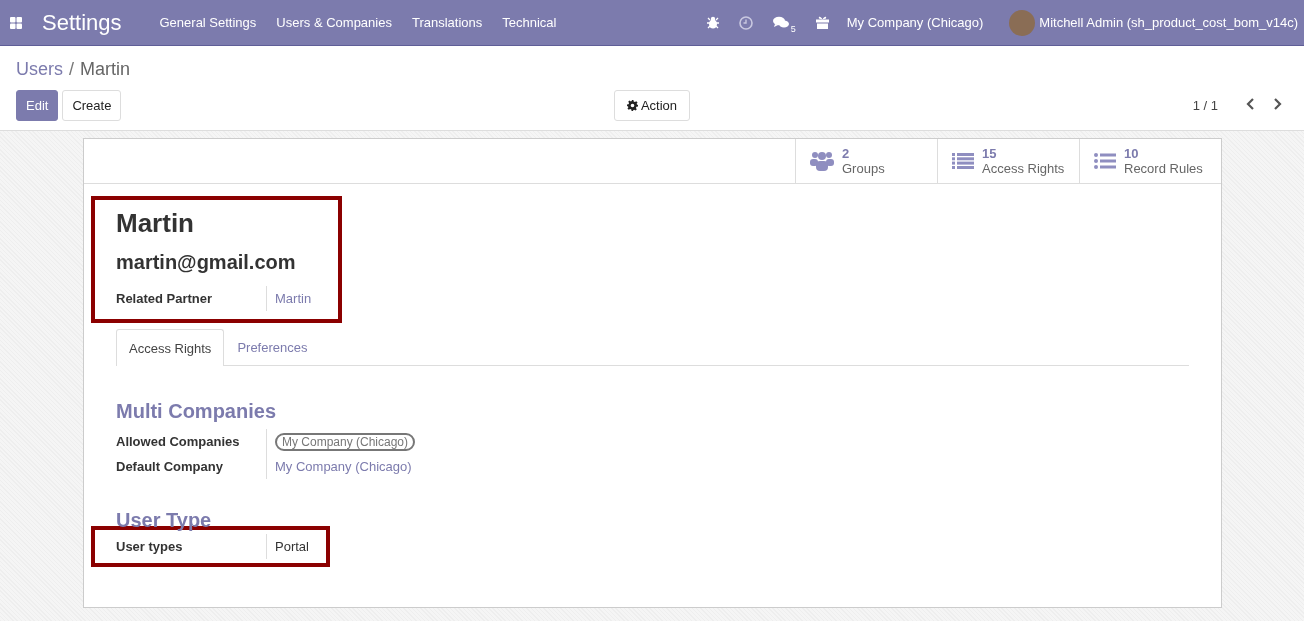  Describe the element at coordinates (170, 347) in the screenshot. I see `tab: Access Rights` at that location.